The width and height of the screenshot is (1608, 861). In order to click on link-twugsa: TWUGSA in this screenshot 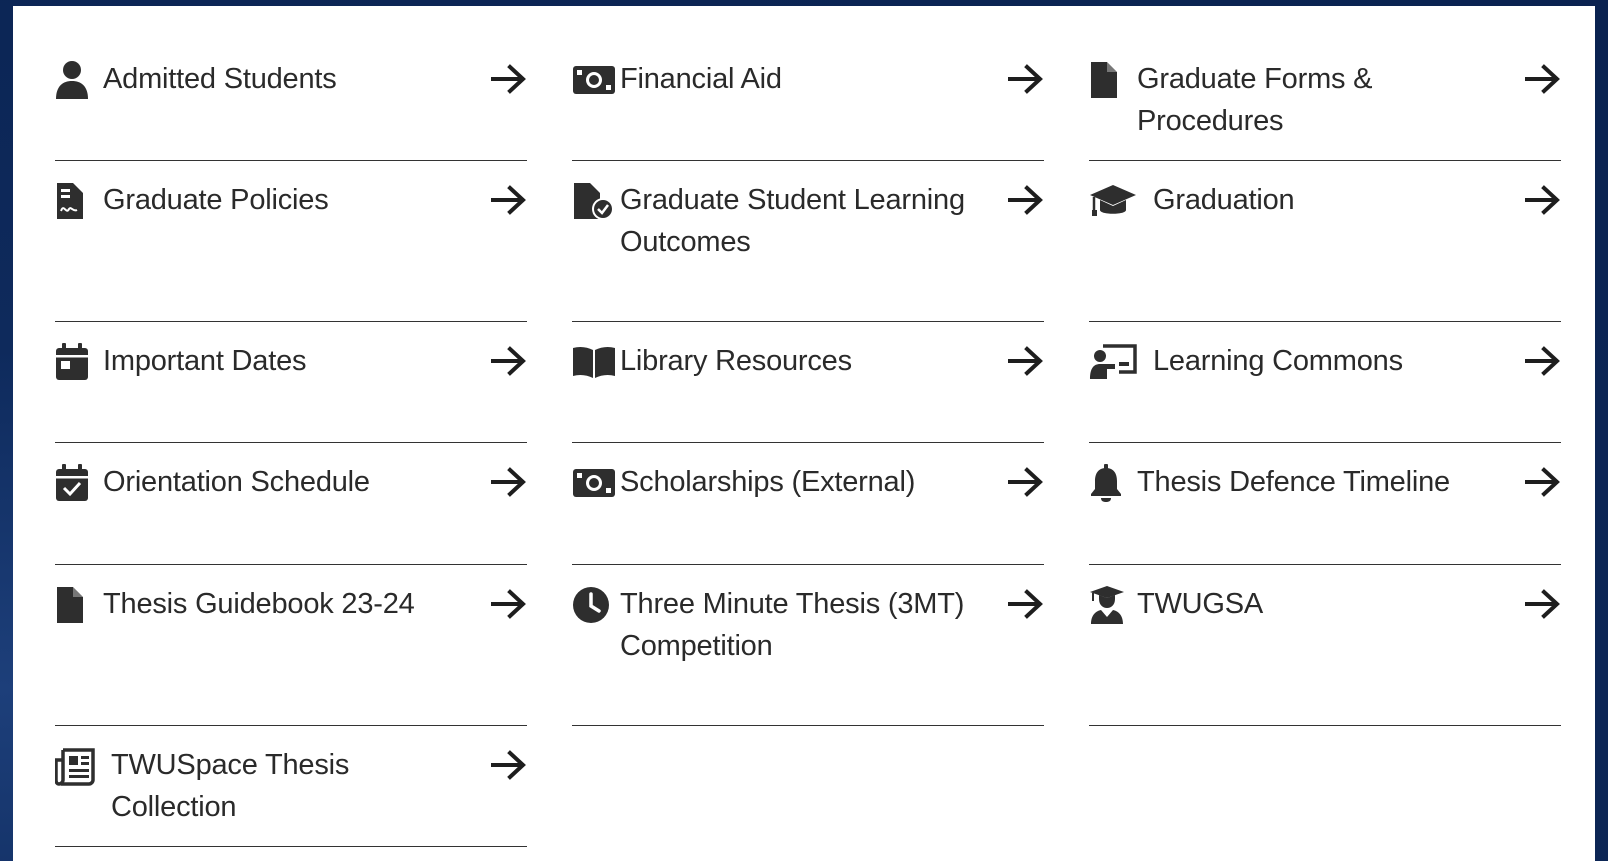, I will do `click(1325, 645)`.